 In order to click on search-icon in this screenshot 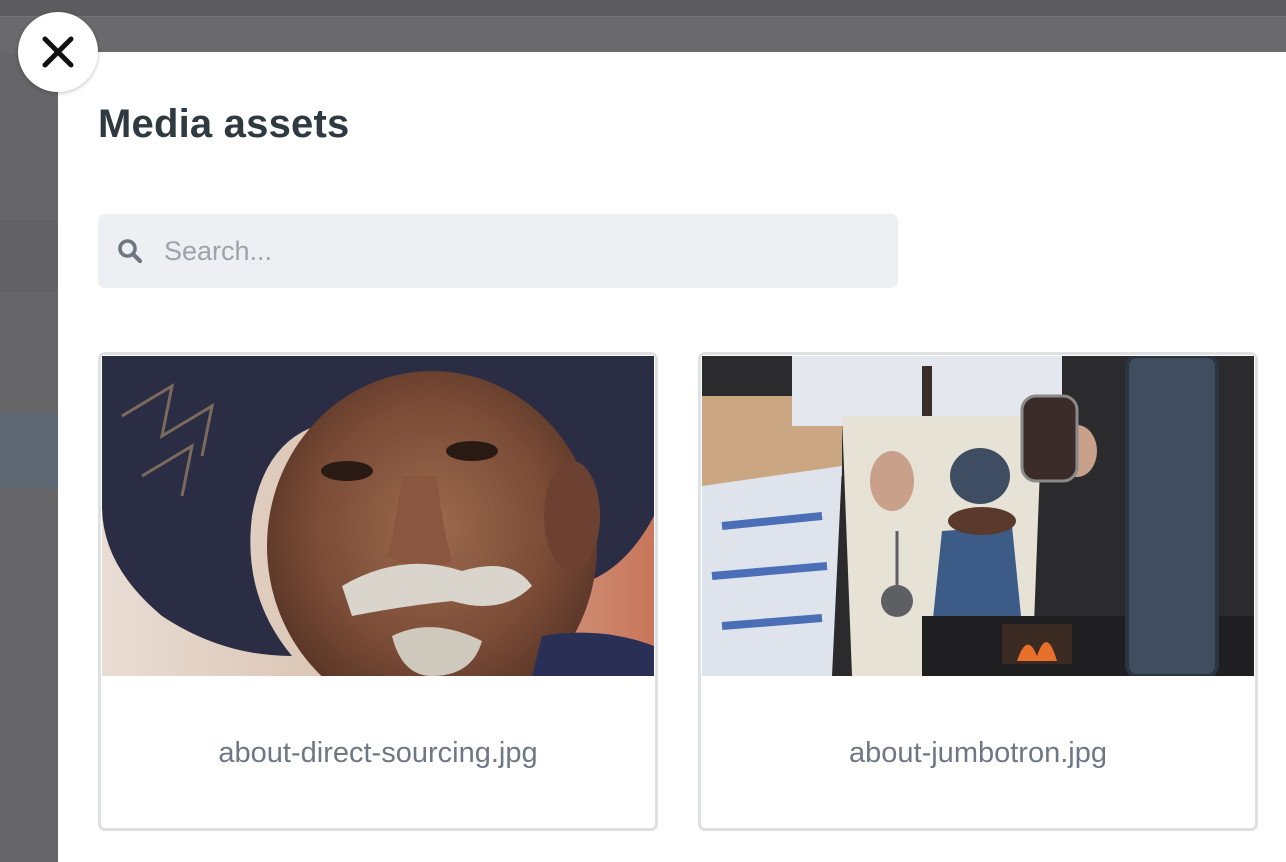, I will do `click(130, 251)`.